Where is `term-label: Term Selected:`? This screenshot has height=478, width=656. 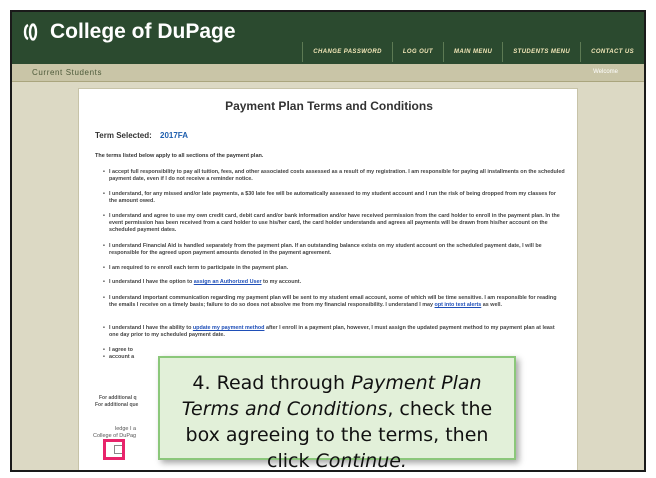
term-label: Term Selected: is located at coordinates (123, 135).